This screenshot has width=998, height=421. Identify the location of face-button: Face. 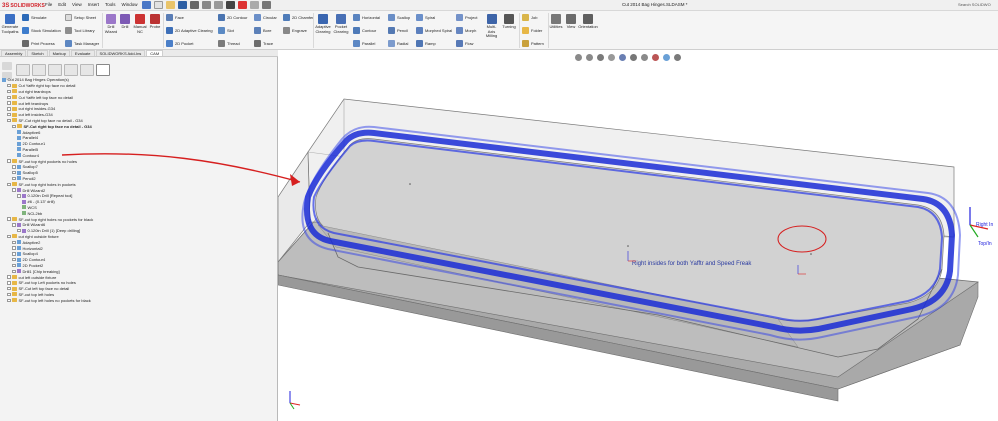
(175, 17).